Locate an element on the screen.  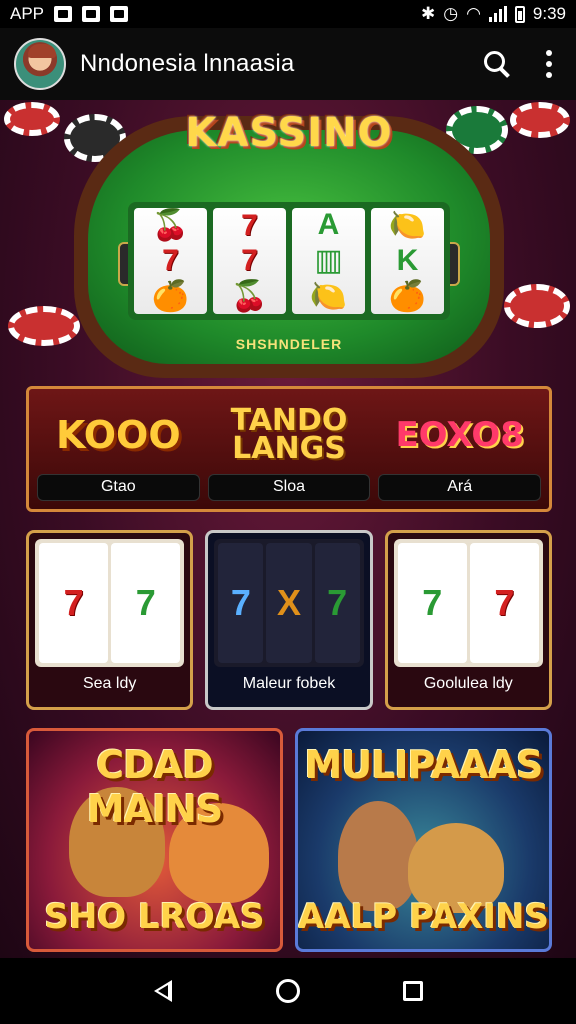
system-nav-bar is located at coordinates (288, 991).